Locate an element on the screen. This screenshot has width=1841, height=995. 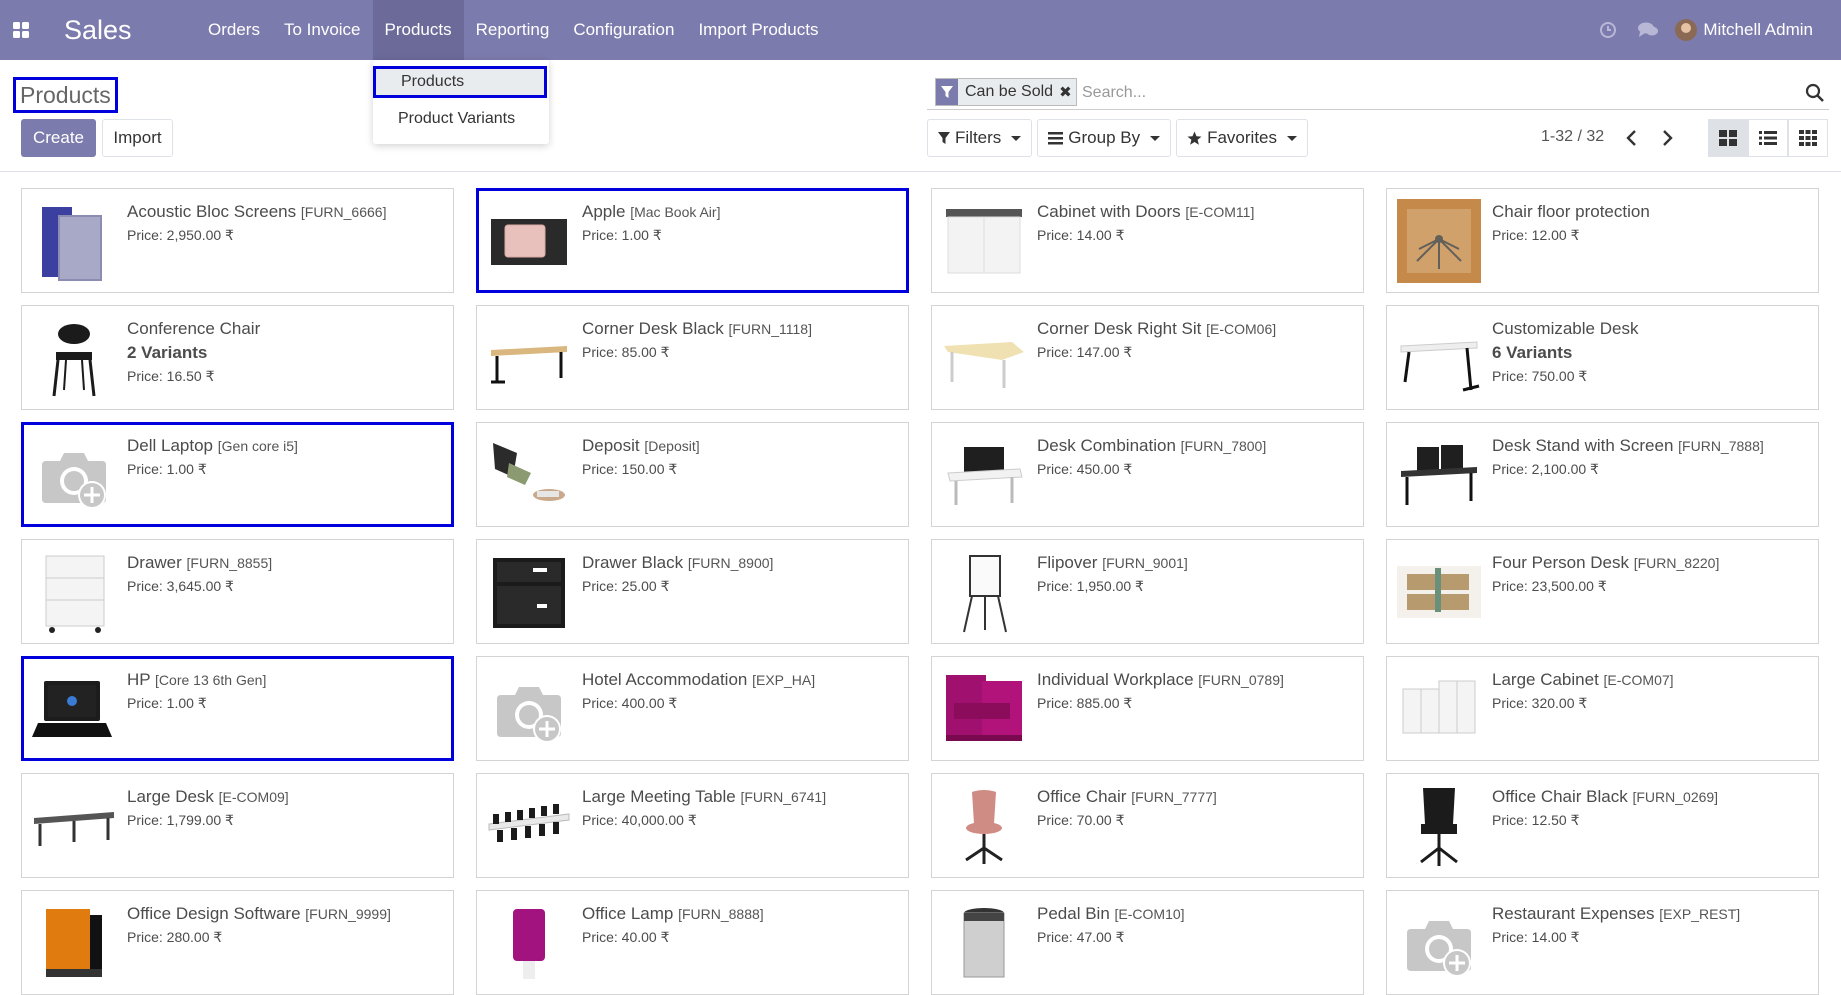
product-card: Drawer Black [FURN_8900] Price: 25.00 ₹ is located at coordinates (692, 591).